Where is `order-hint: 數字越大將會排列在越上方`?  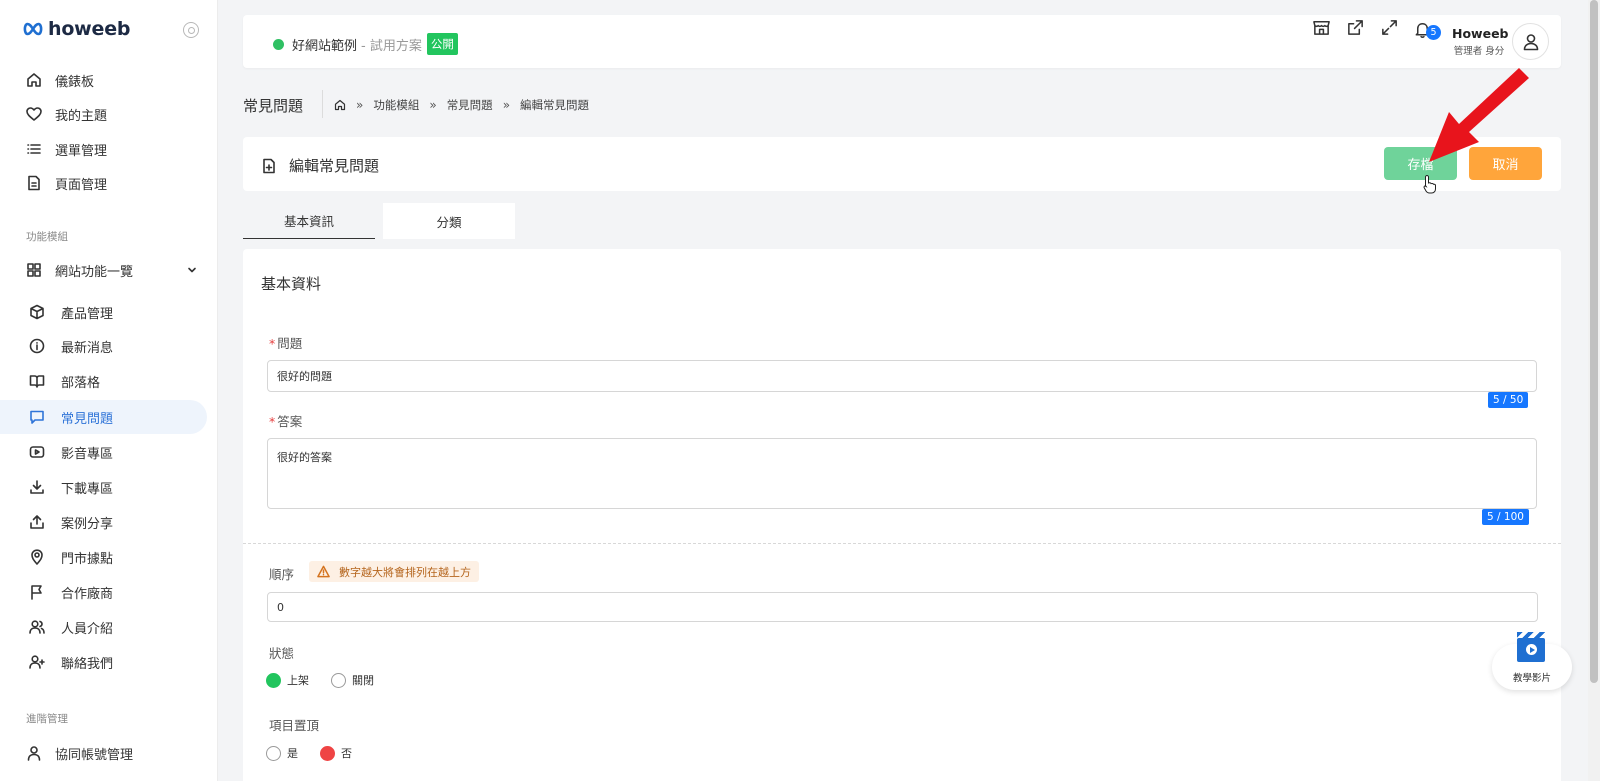
order-hint: 數字越大將會排列在越上方 is located at coordinates (394, 571).